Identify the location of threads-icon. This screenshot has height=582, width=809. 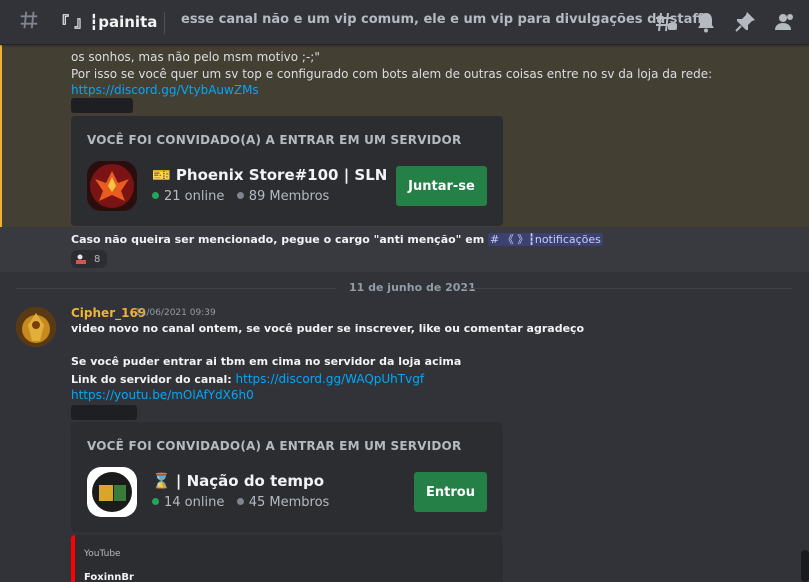
(666, 22).